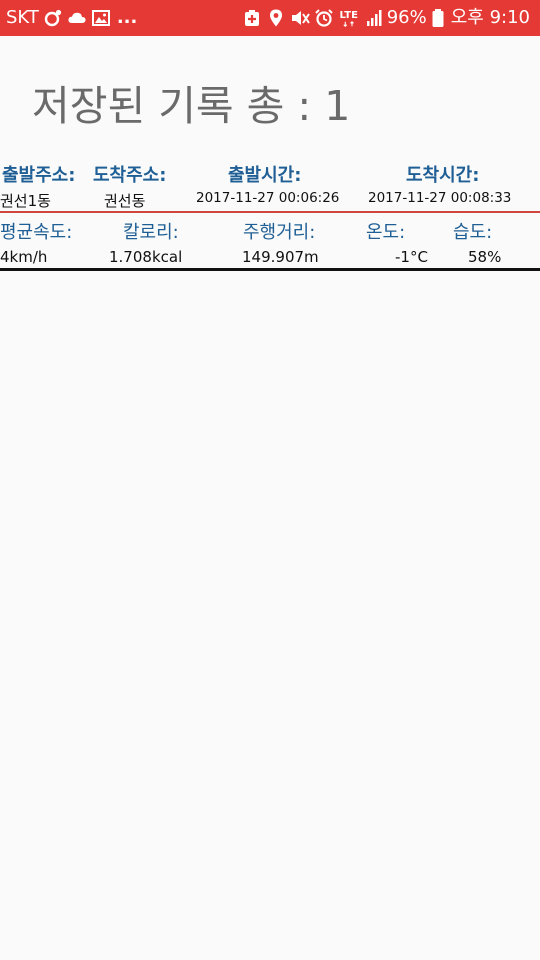 The width and height of the screenshot is (540, 960). I want to click on mute-icon, so click(300, 18).